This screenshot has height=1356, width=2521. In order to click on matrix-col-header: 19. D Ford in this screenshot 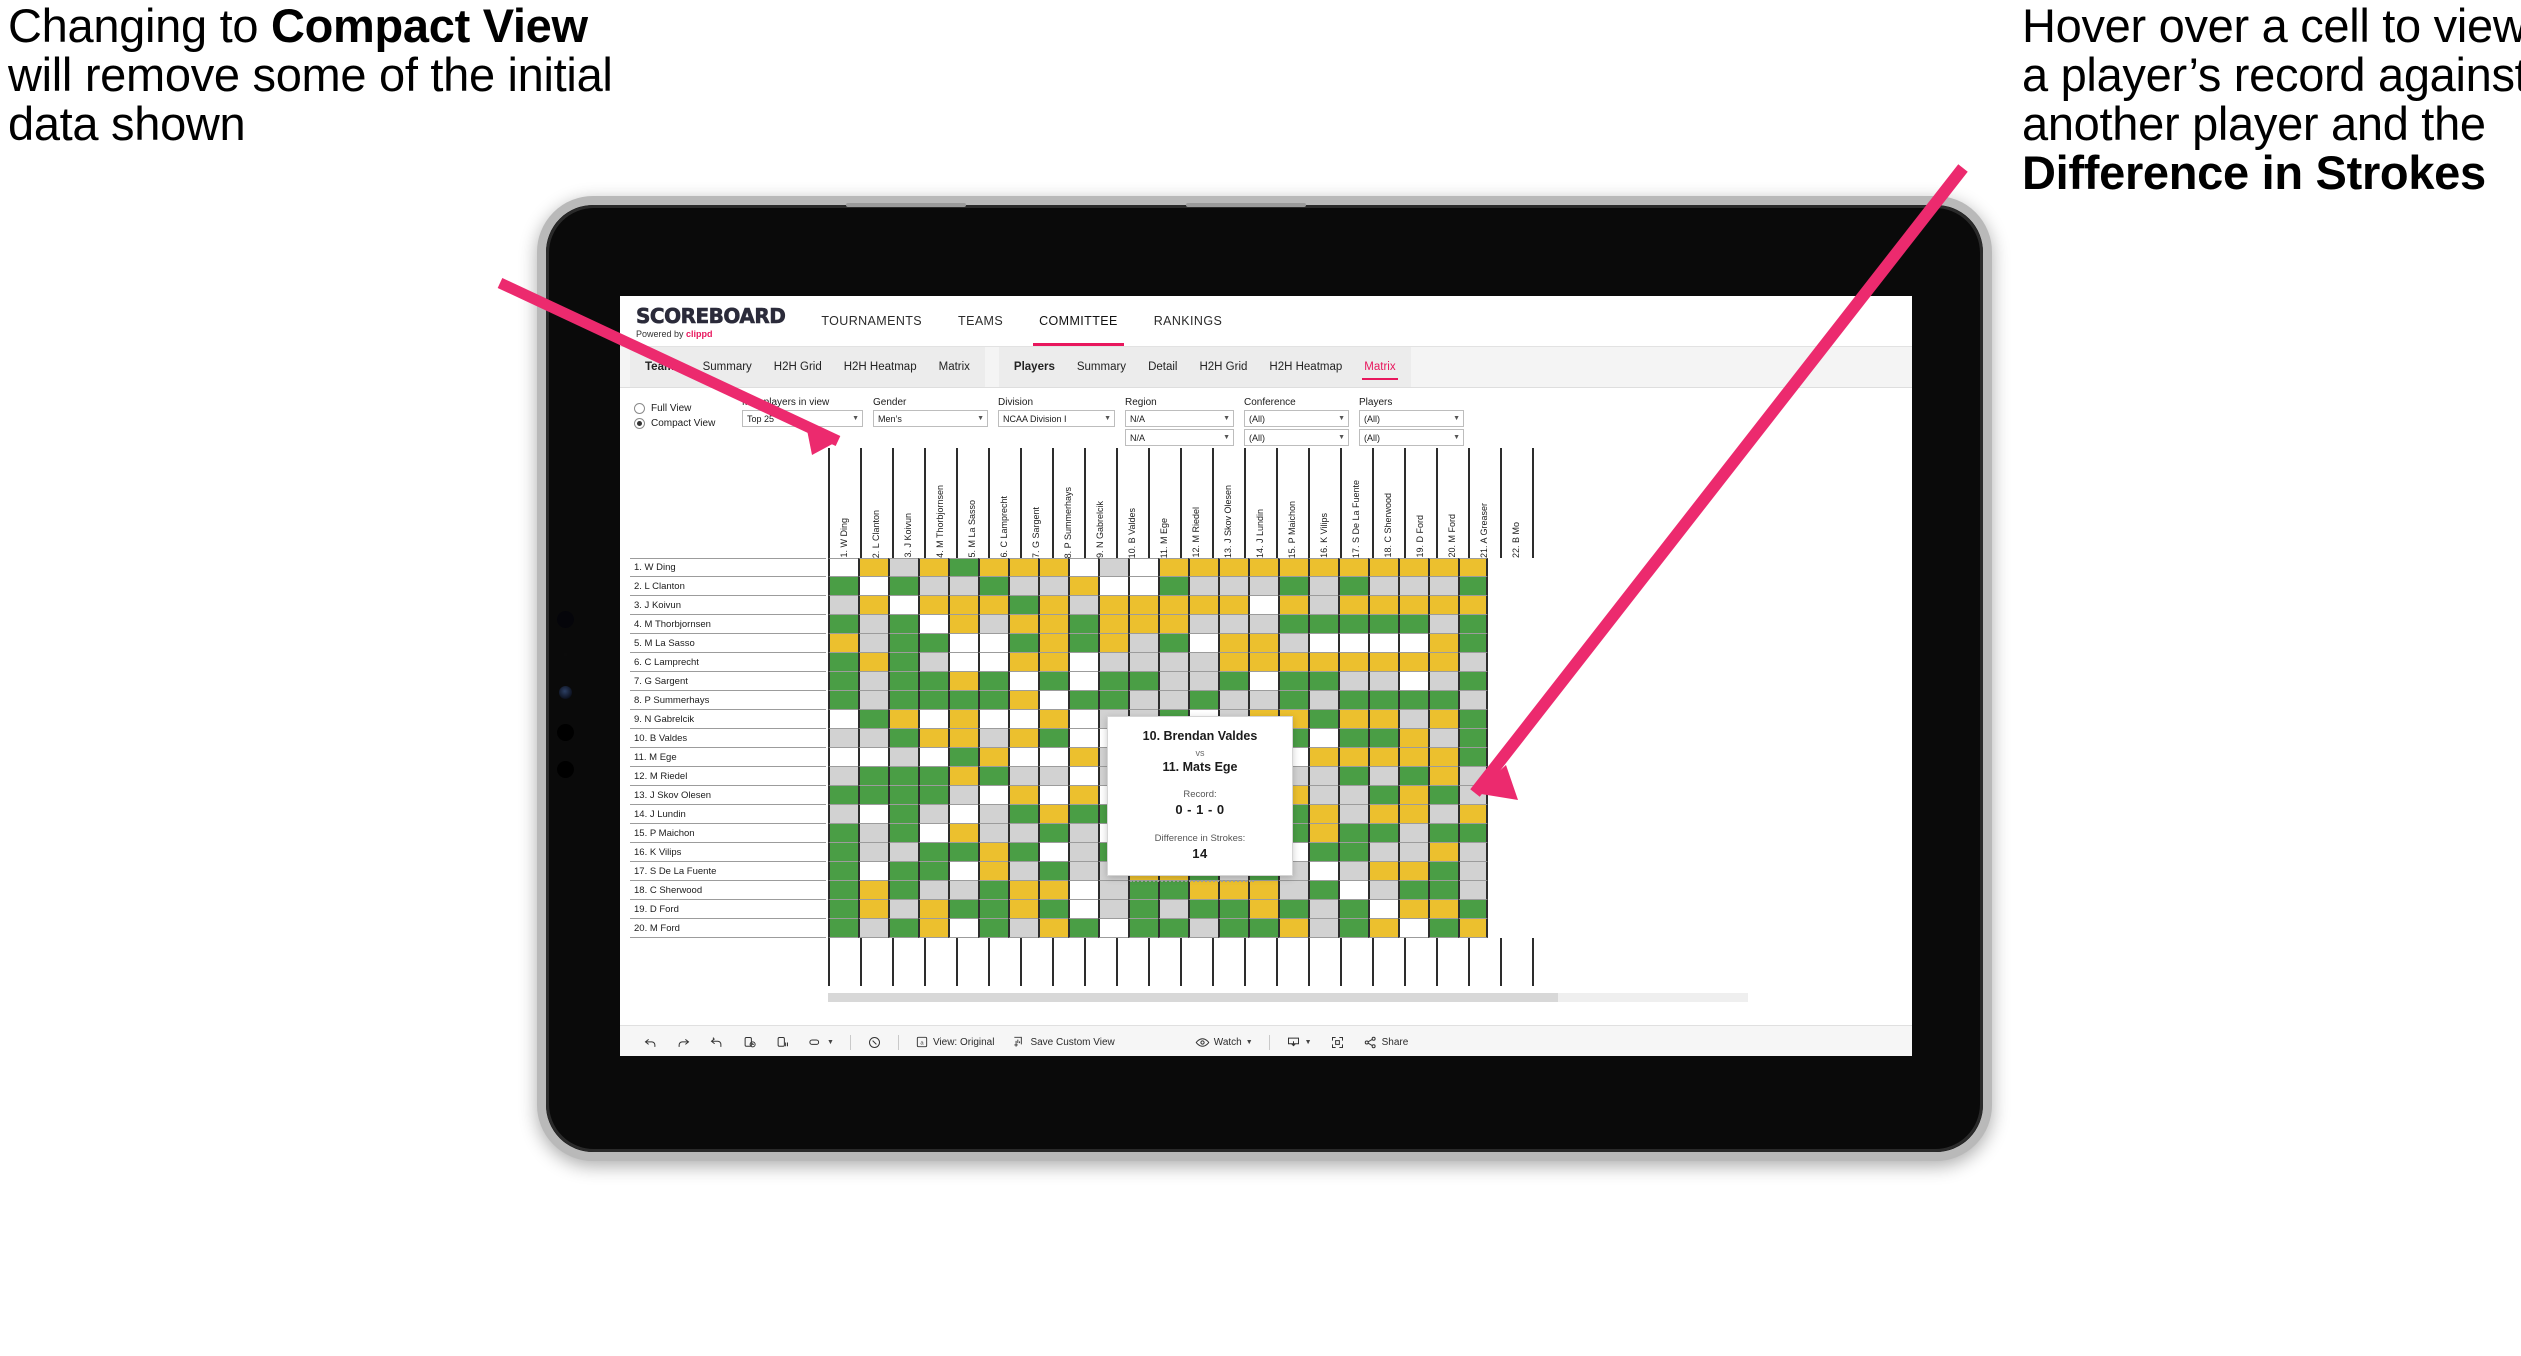, I will do `click(1420, 503)`.